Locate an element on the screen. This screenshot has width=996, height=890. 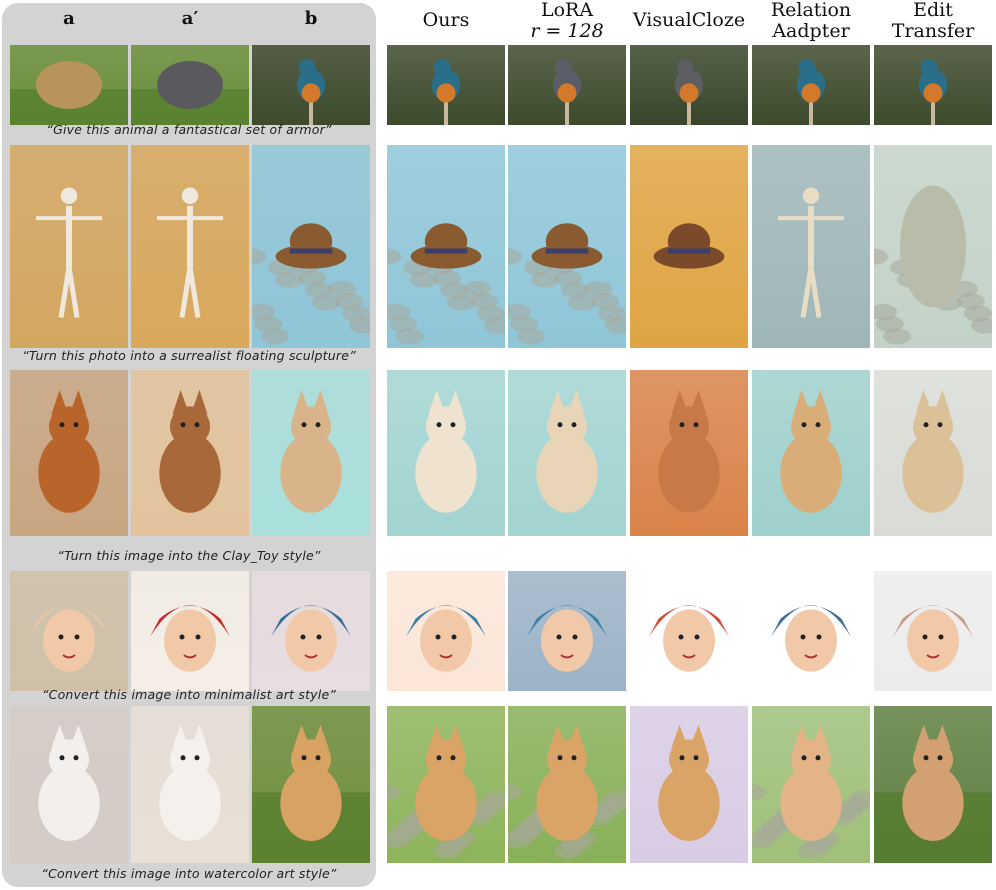
image-cow is located at coordinates (69, 85).